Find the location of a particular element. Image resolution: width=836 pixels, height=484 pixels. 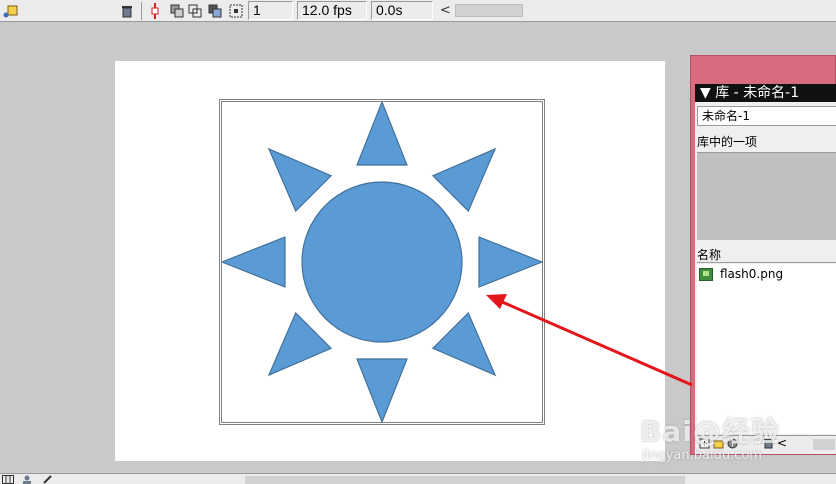

sun-disc is located at coordinates (382, 262).